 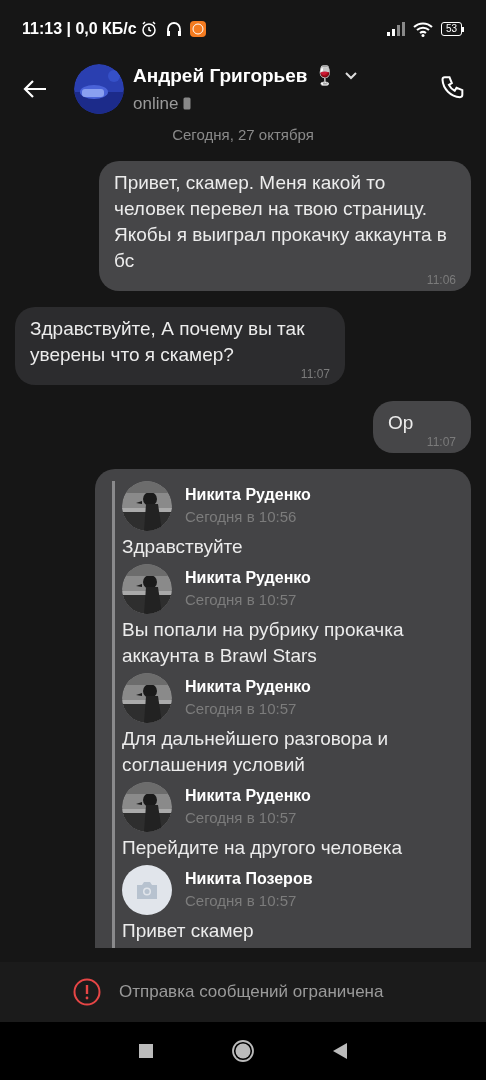 What do you see at coordinates (241, 516) in the screenshot?
I see `forwarded-time: Сегодня в 10:56` at bounding box center [241, 516].